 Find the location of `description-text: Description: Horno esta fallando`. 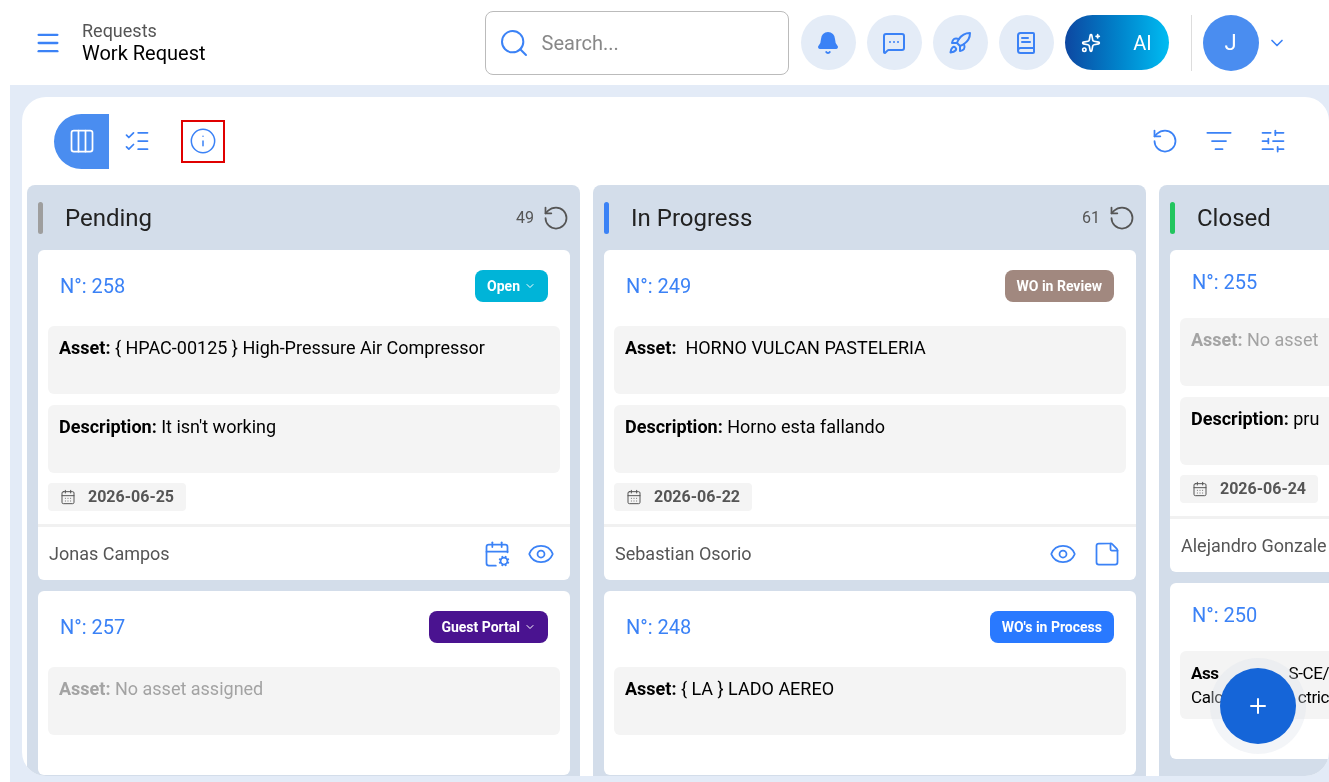

description-text: Description: Horno esta fallando is located at coordinates (755, 426).